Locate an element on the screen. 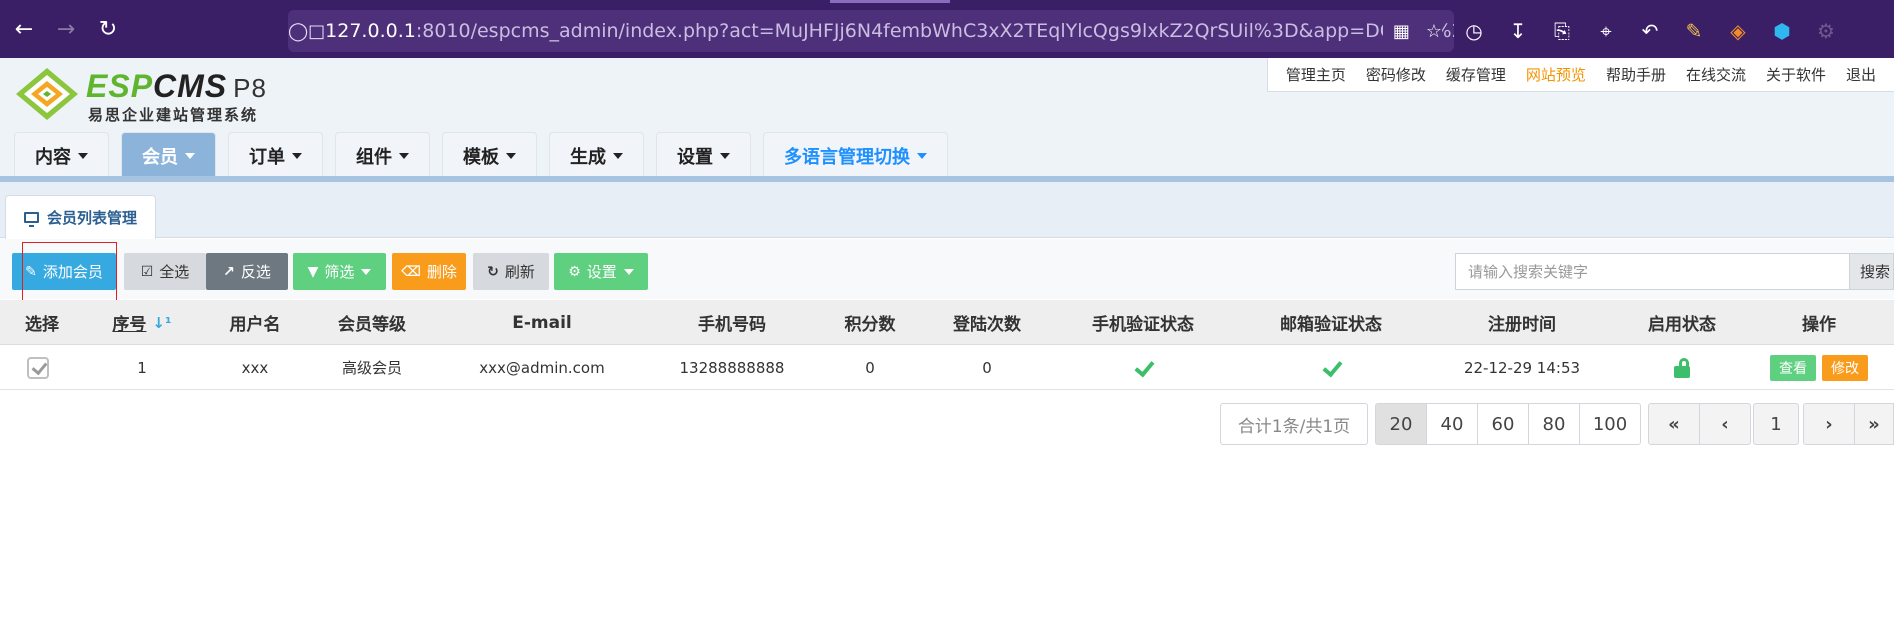 This screenshot has width=1894, height=641. page-size-80: 80 is located at coordinates (1554, 424).